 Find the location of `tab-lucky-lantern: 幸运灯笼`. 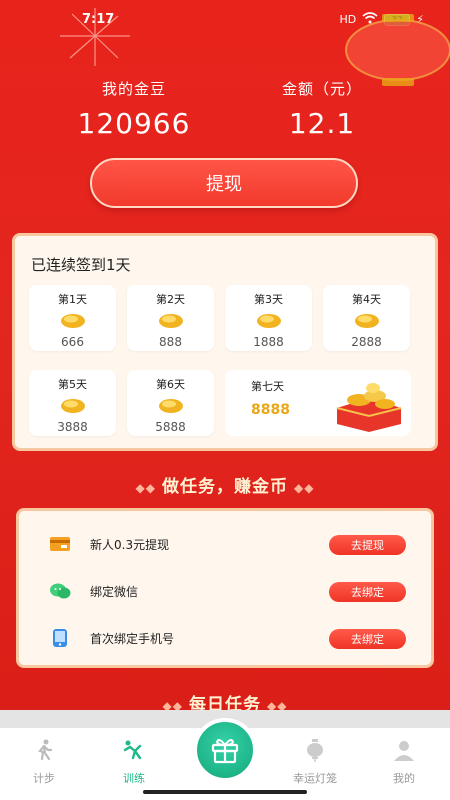

tab-lucky-lantern: 幸运灯笼 is located at coordinates (315, 762).